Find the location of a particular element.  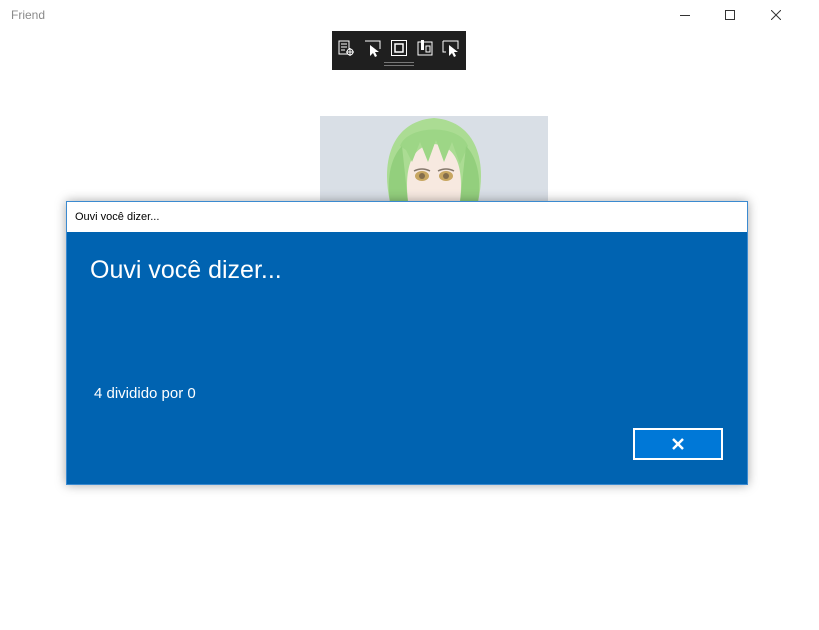

title-bar: Friend is located at coordinates (409, 15).